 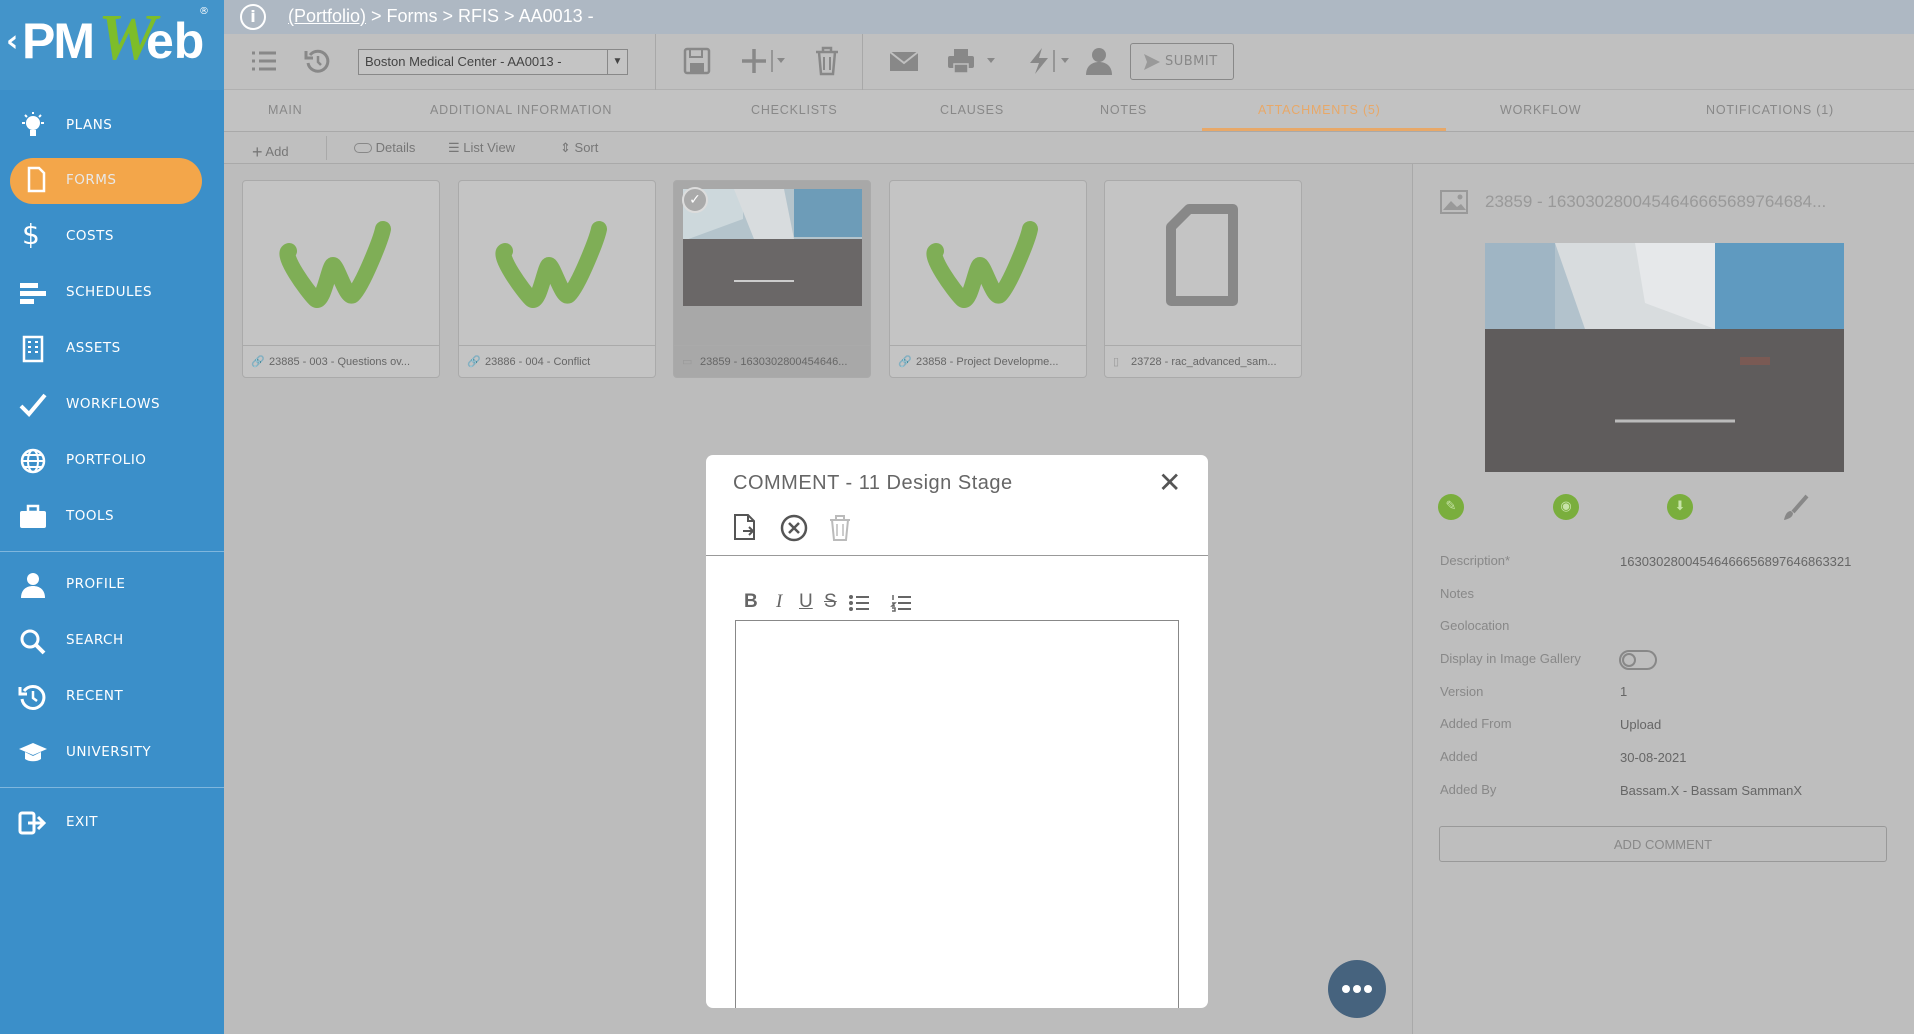 I want to click on description-value: 16303028004546466656897646863321, so click(x=1735, y=561).